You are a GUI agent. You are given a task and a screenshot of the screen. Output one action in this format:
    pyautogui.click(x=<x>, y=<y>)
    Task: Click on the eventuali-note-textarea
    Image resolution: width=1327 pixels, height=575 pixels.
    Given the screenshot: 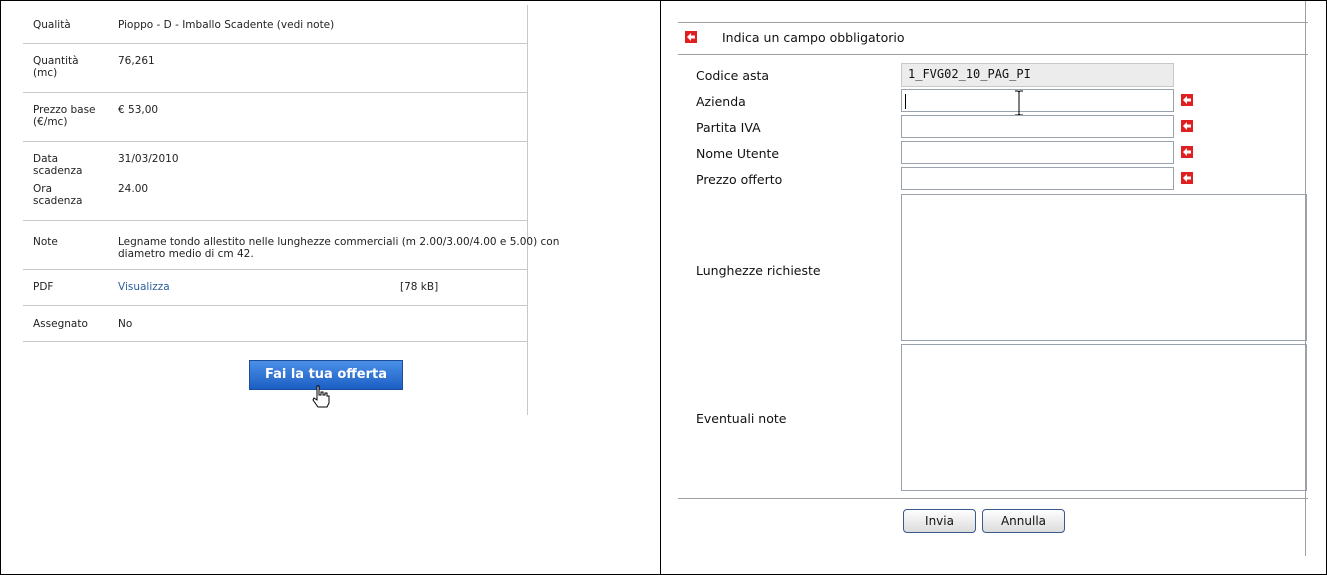 What is the action you would take?
    pyautogui.click(x=1104, y=417)
    